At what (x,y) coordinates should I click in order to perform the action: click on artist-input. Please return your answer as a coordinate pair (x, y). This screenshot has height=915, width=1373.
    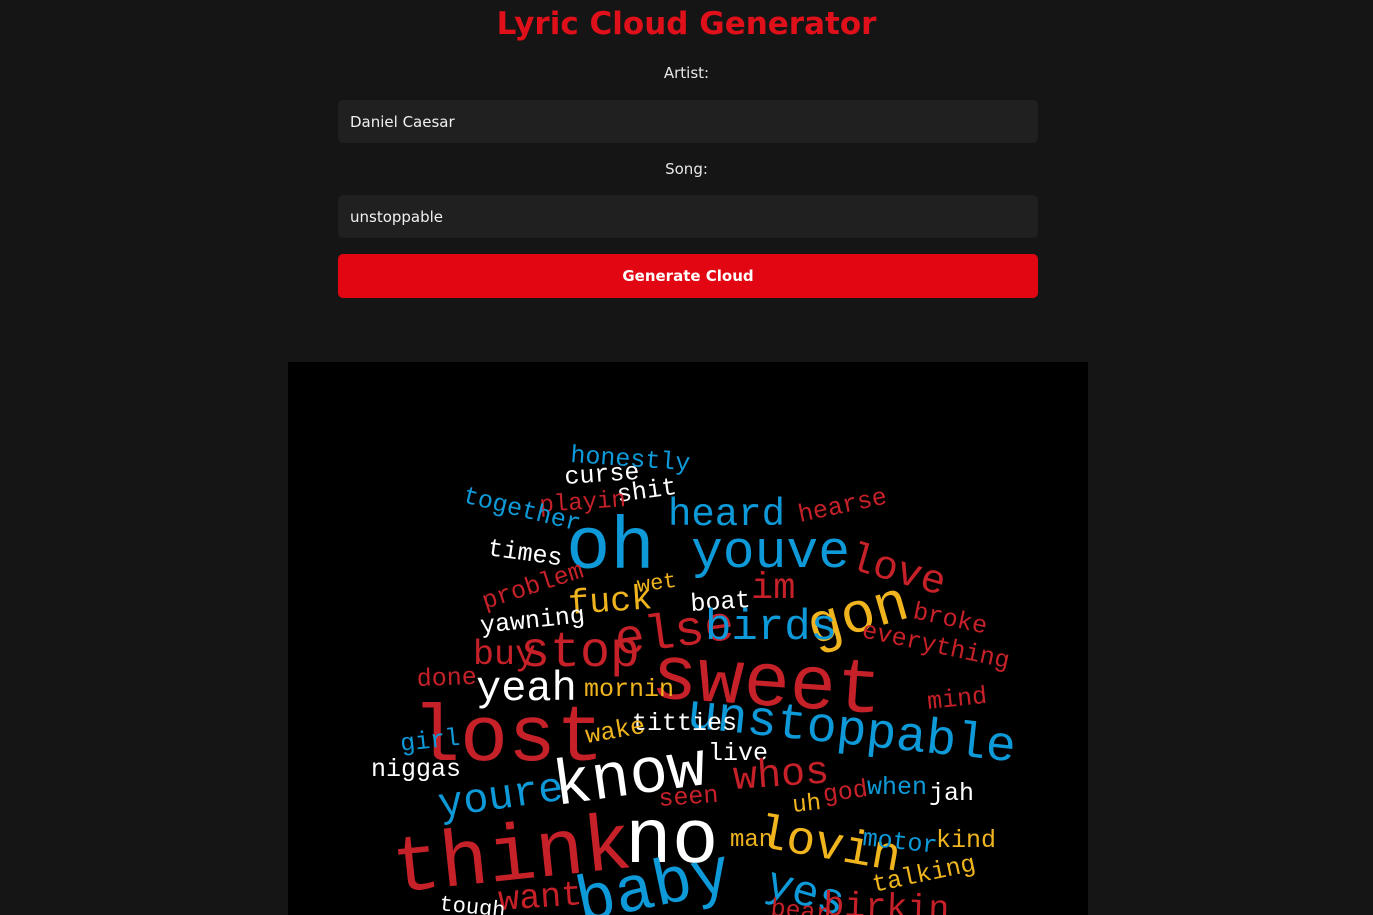
    Looking at the image, I should click on (688, 121).